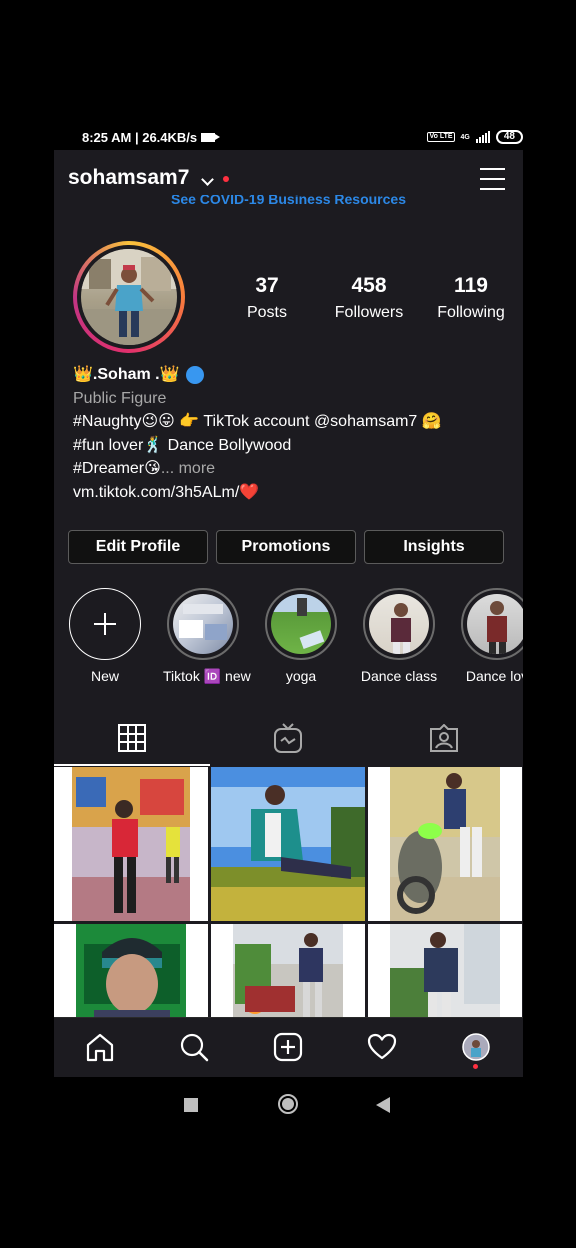  I want to click on tab-tagged, so click(444, 738).